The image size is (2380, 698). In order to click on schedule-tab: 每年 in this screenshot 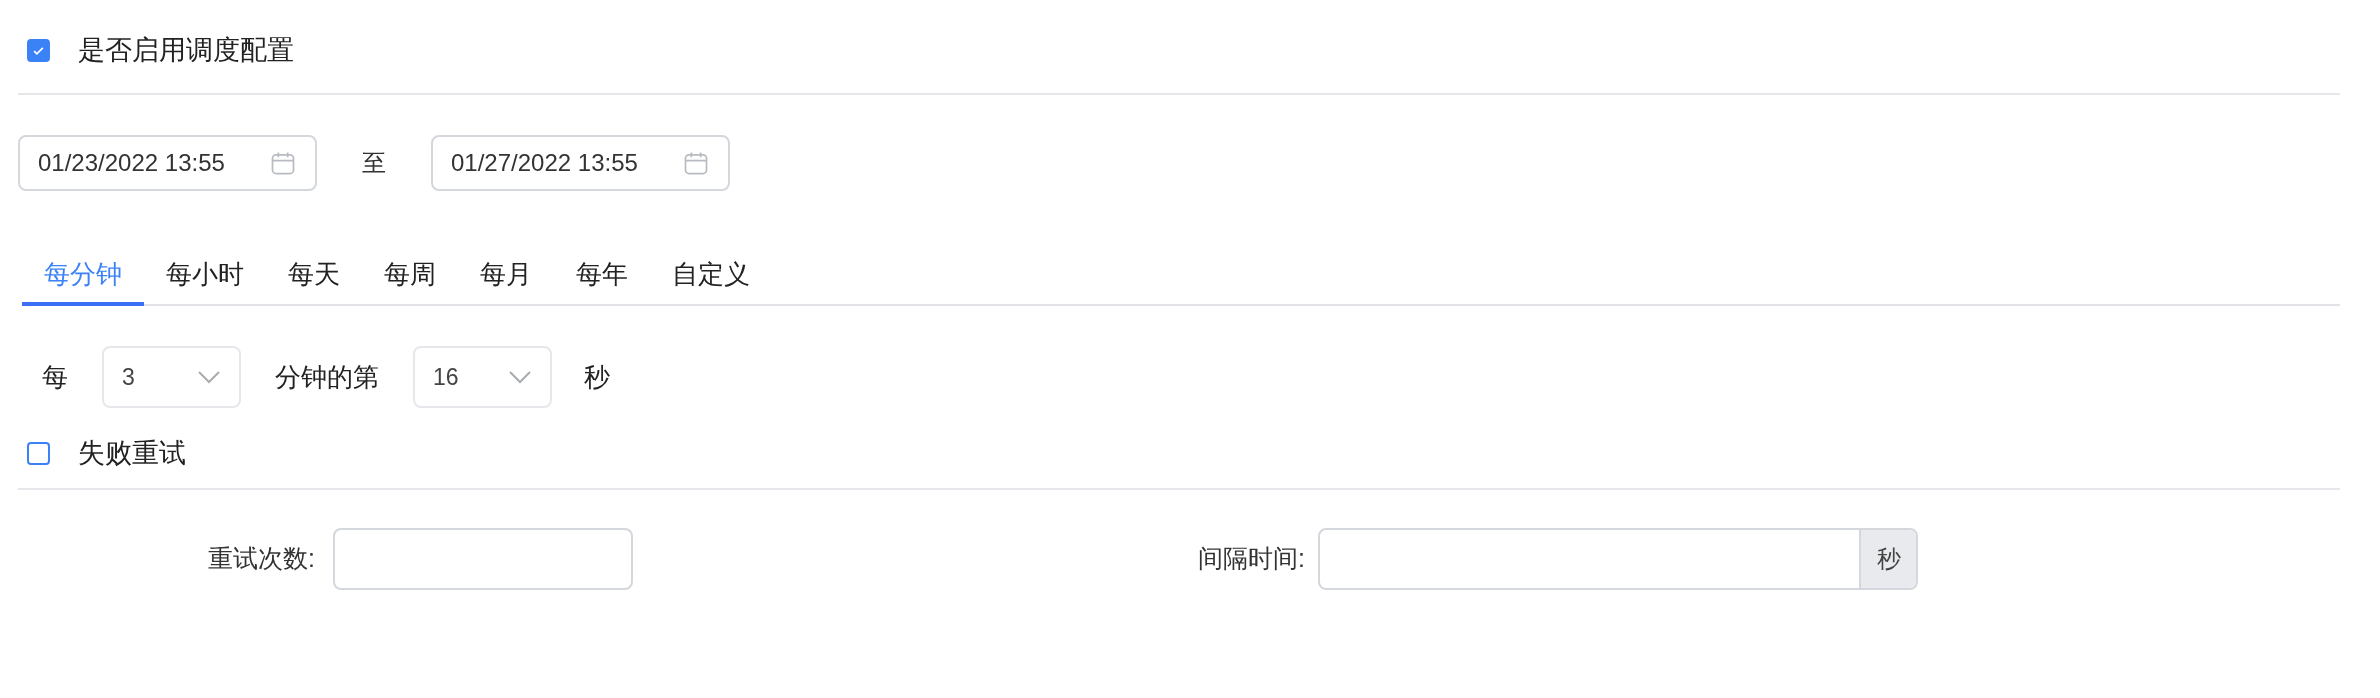, I will do `click(602, 276)`.